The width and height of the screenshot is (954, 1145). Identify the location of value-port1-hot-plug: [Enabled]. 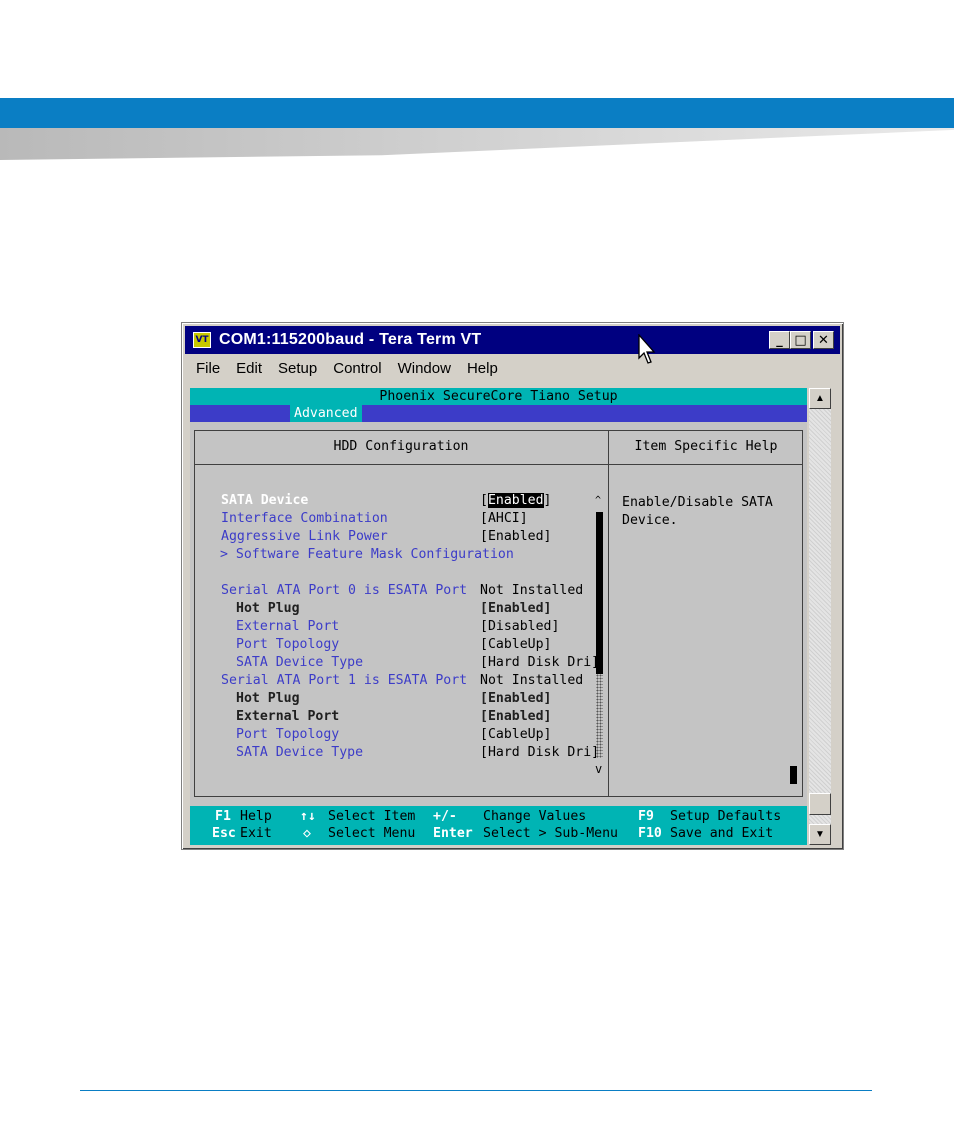
(515, 699).